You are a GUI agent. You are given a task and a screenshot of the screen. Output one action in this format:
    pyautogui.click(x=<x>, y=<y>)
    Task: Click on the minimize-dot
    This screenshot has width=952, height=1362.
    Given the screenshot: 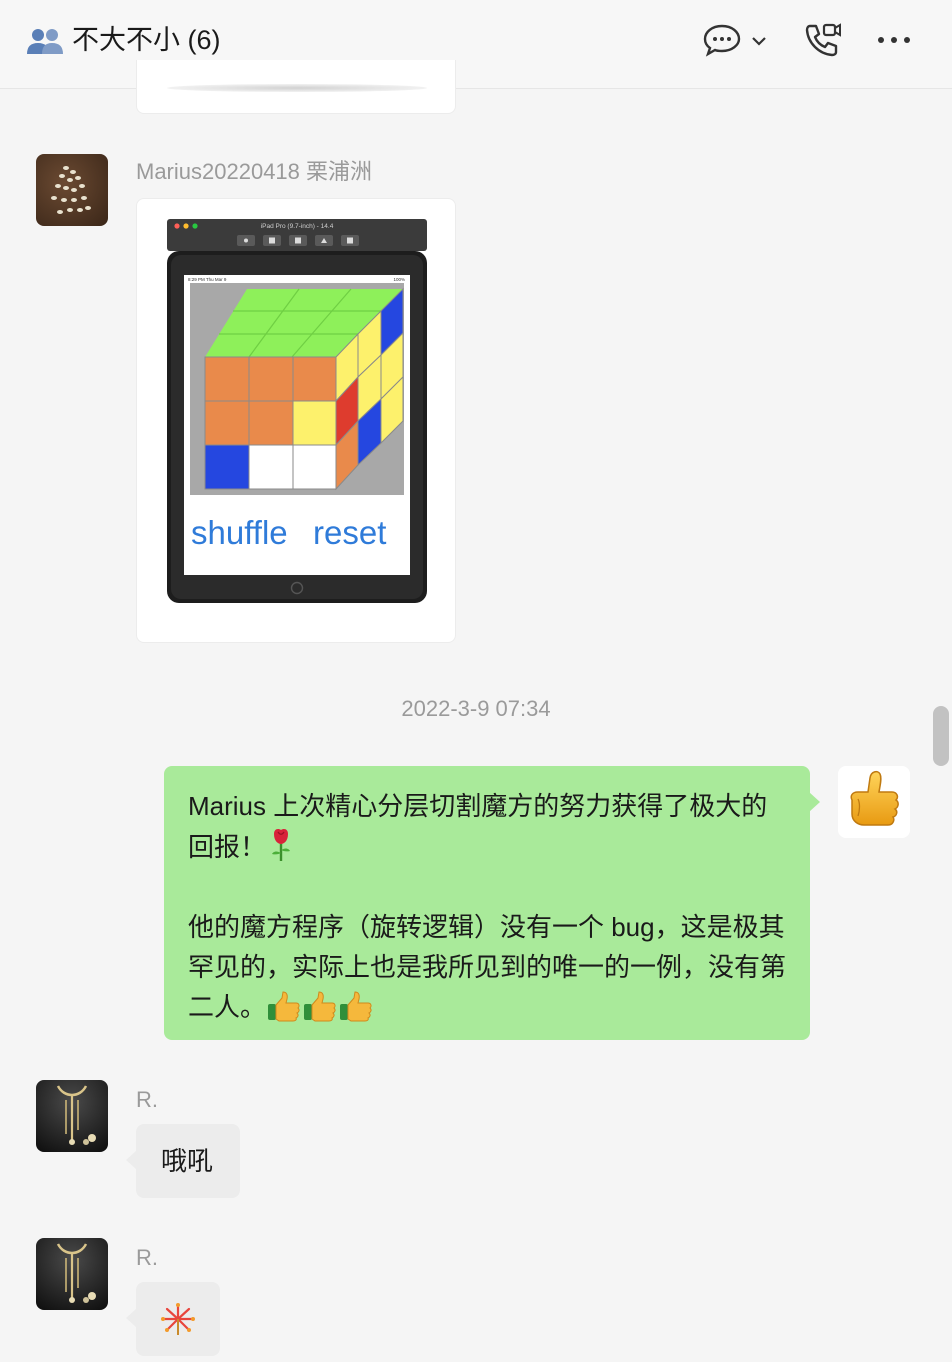 What is the action you would take?
    pyautogui.click(x=186, y=226)
    